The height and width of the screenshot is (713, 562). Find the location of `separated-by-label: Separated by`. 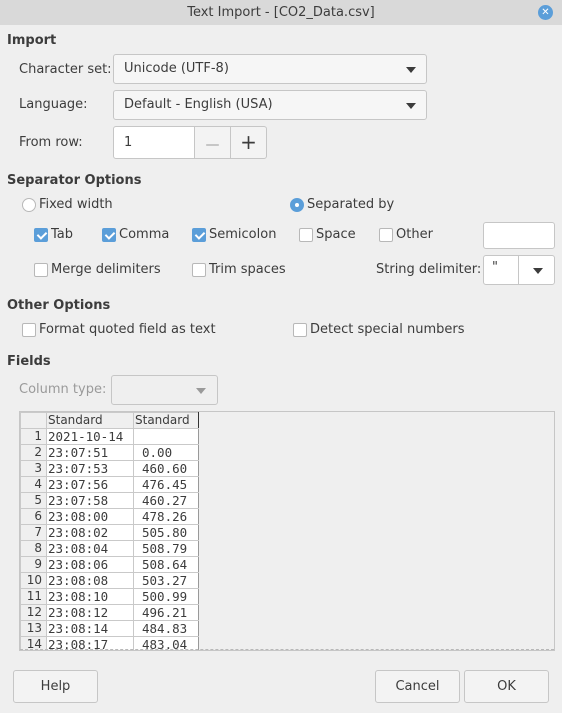

separated-by-label: Separated by is located at coordinates (350, 204).